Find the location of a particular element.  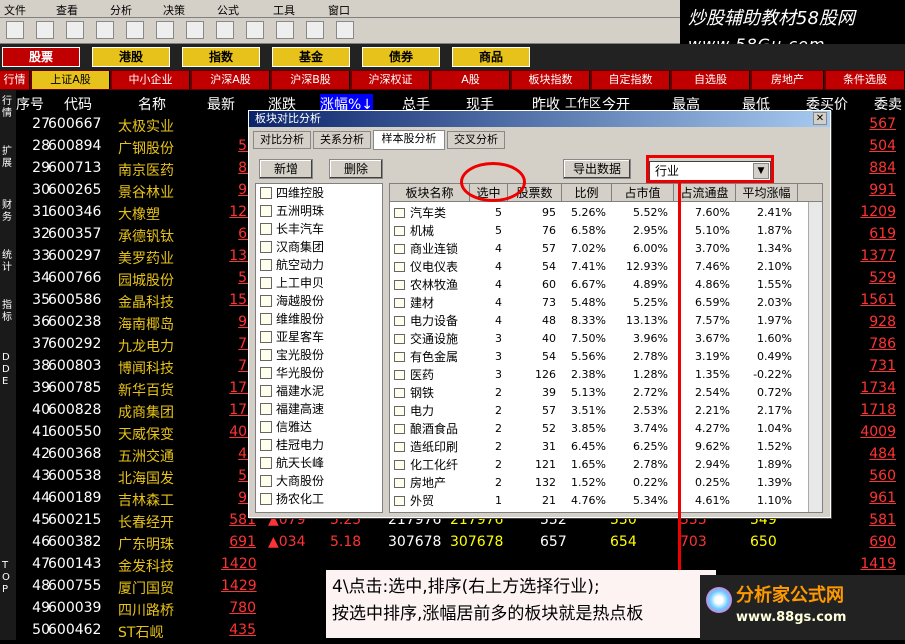

grid-row: 商业连锁 4 57 7.02% 6.00% 3.70% 1.34% is located at coordinates (600, 249).